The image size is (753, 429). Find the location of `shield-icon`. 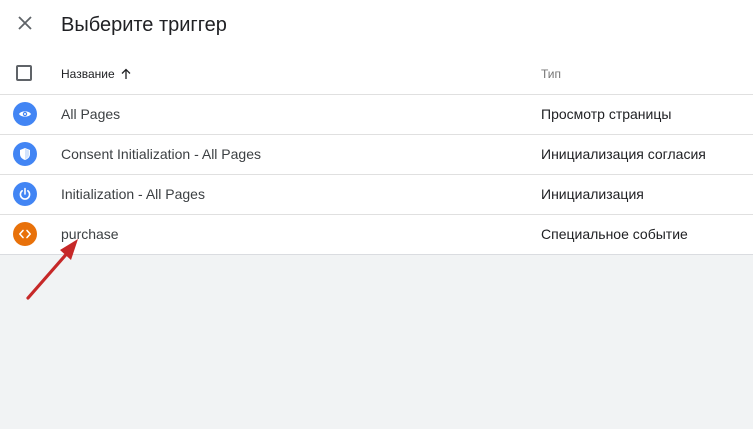

shield-icon is located at coordinates (25, 154).